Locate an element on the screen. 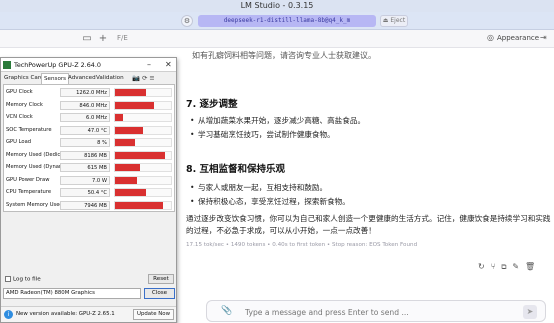 This screenshot has height=323, width=554. gpuz-titlebar: TechPowerUp GPU-Z 2.64.0 – ✕ is located at coordinates (88, 65).